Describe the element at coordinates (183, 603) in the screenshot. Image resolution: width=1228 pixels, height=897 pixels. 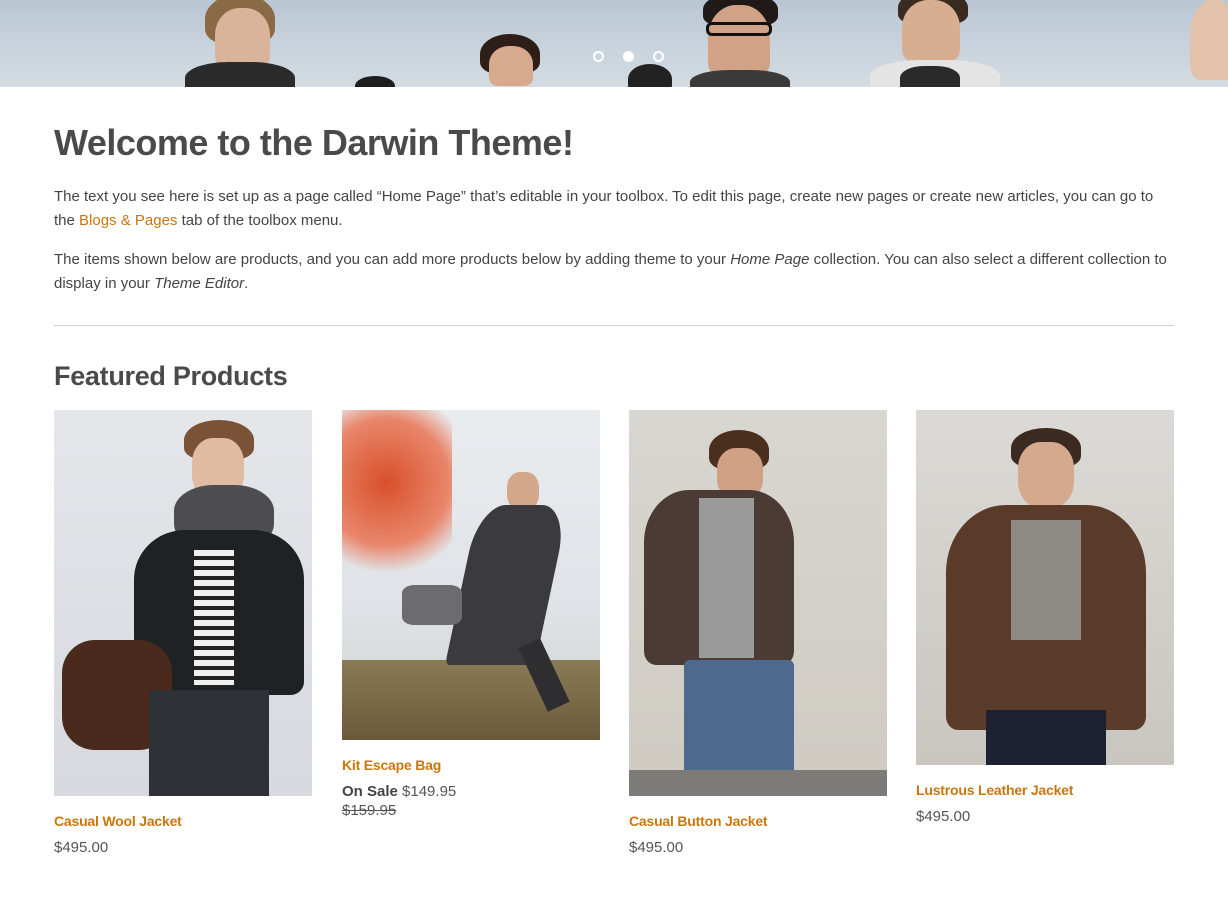
I see `product-image-casual-wool-jacket` at that location.